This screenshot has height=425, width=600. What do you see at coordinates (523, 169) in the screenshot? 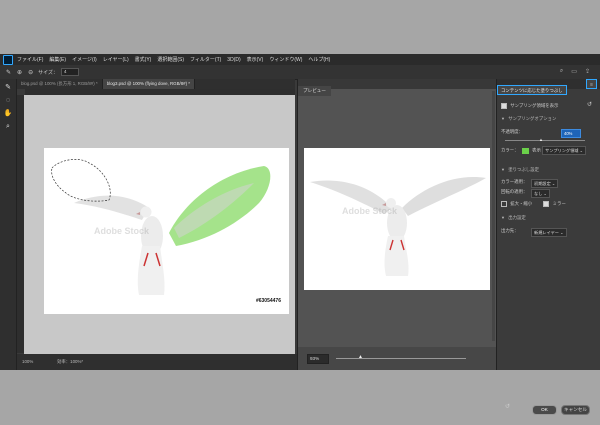
I see `fill-settings-label: 塗りつぶし設定` at bounding box center [523, 169].